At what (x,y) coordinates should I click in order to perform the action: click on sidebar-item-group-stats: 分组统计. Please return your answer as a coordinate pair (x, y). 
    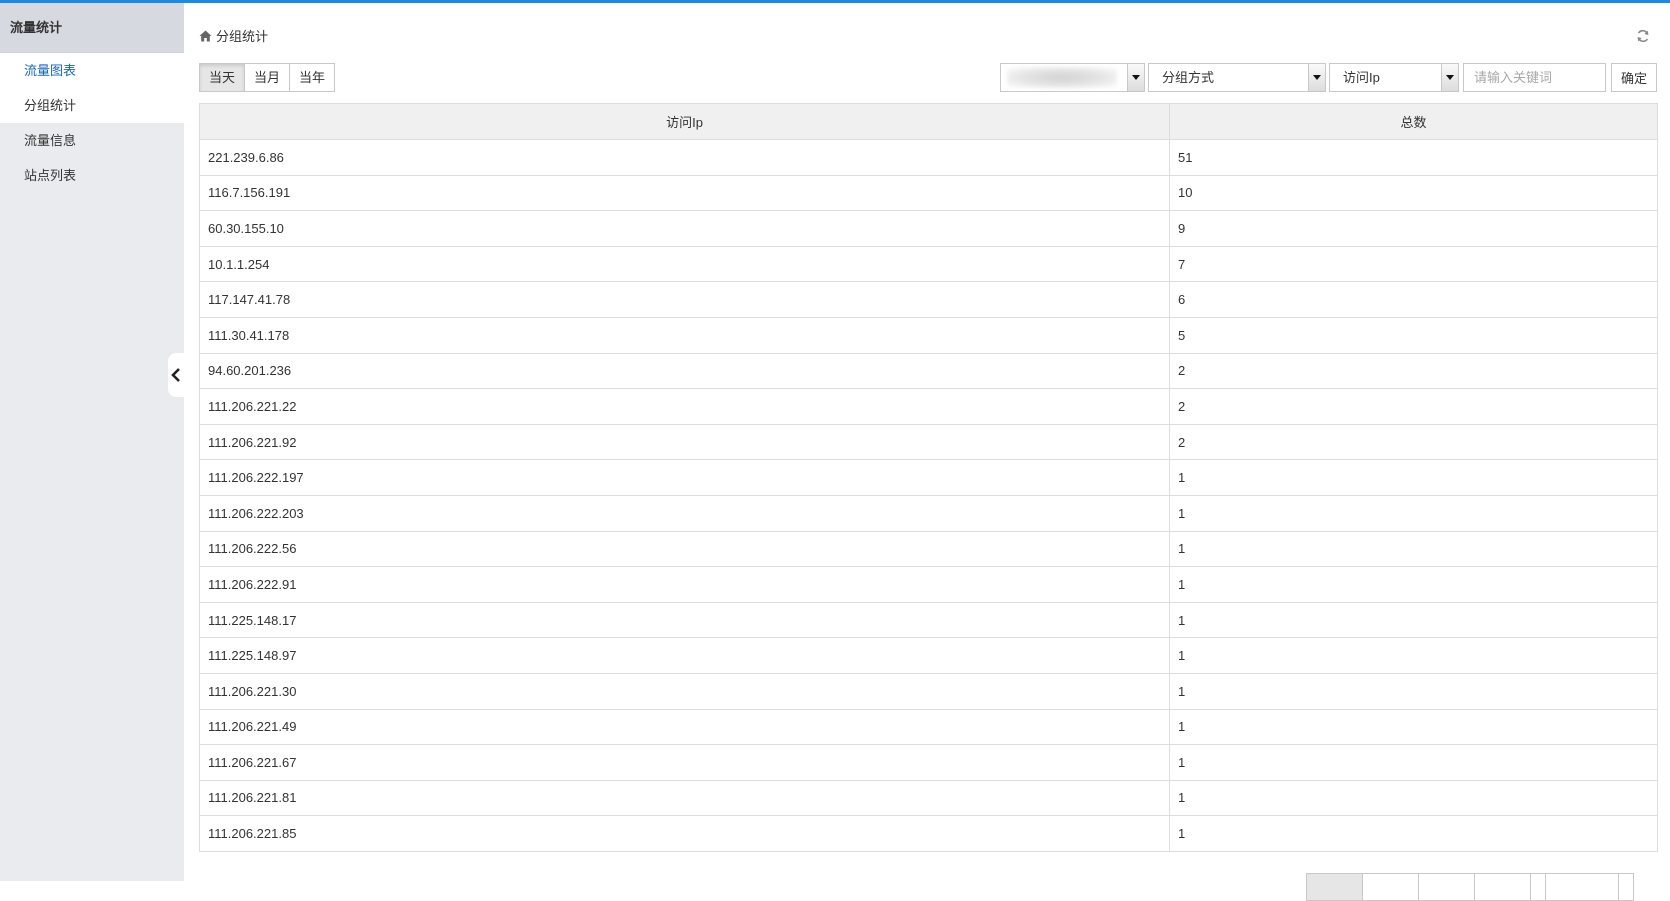
    Looking at the image, I should click on (92, 105).